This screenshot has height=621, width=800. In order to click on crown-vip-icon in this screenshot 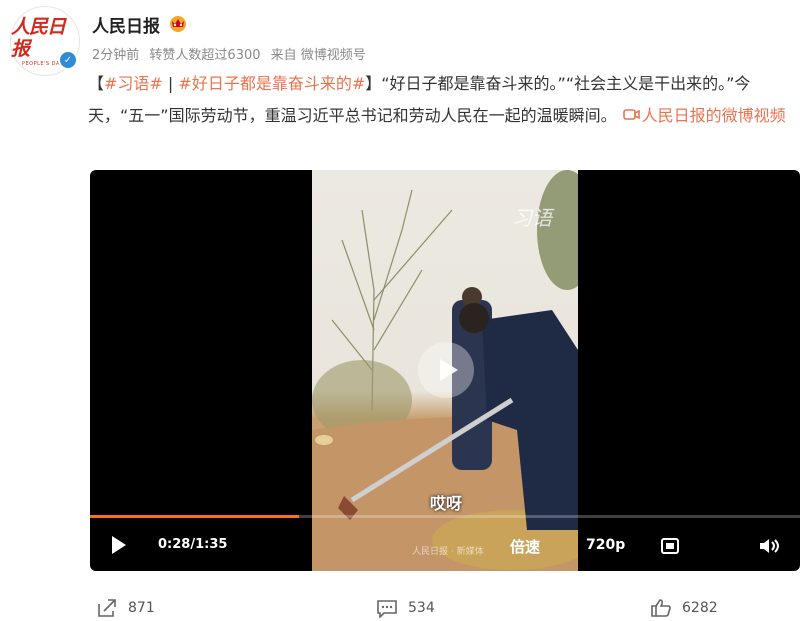, I will do `click(178, 23)`.